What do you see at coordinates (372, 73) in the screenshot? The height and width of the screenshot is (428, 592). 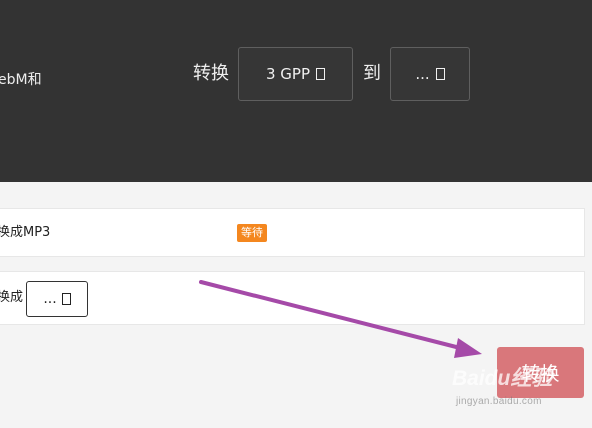 I see `to-label: 到` at bounding box center [372, 73].